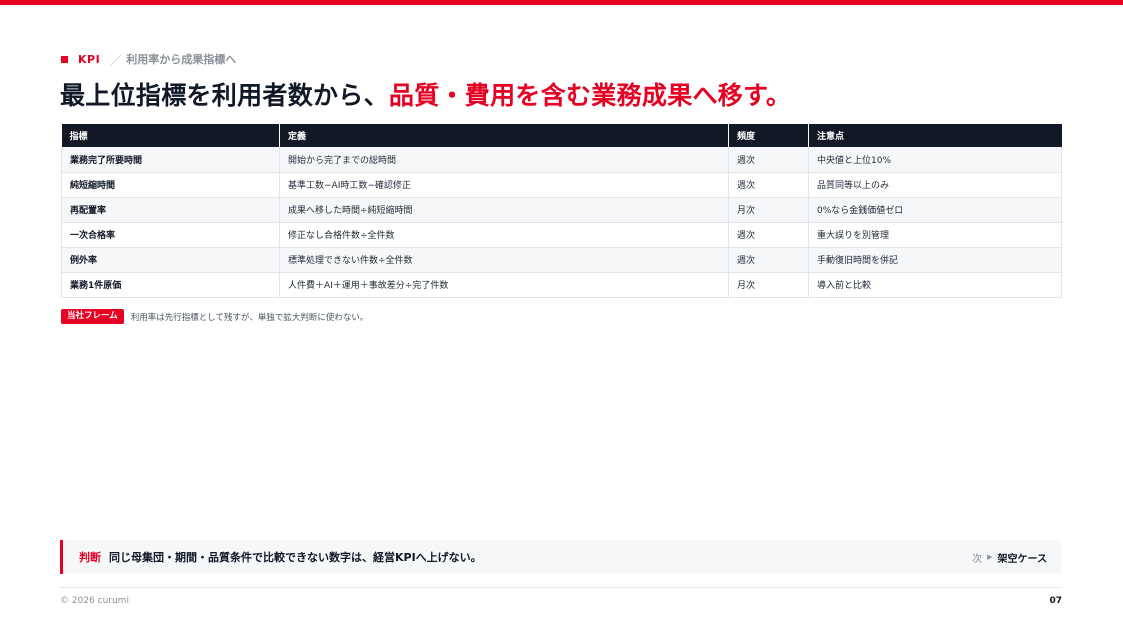 Image resolution: width=1123 pixels, height=632 pixels. Describe the element at coordinates (170, 160) in the screenshot. I see `metric-cell: 業務完了所要時間` at that location.